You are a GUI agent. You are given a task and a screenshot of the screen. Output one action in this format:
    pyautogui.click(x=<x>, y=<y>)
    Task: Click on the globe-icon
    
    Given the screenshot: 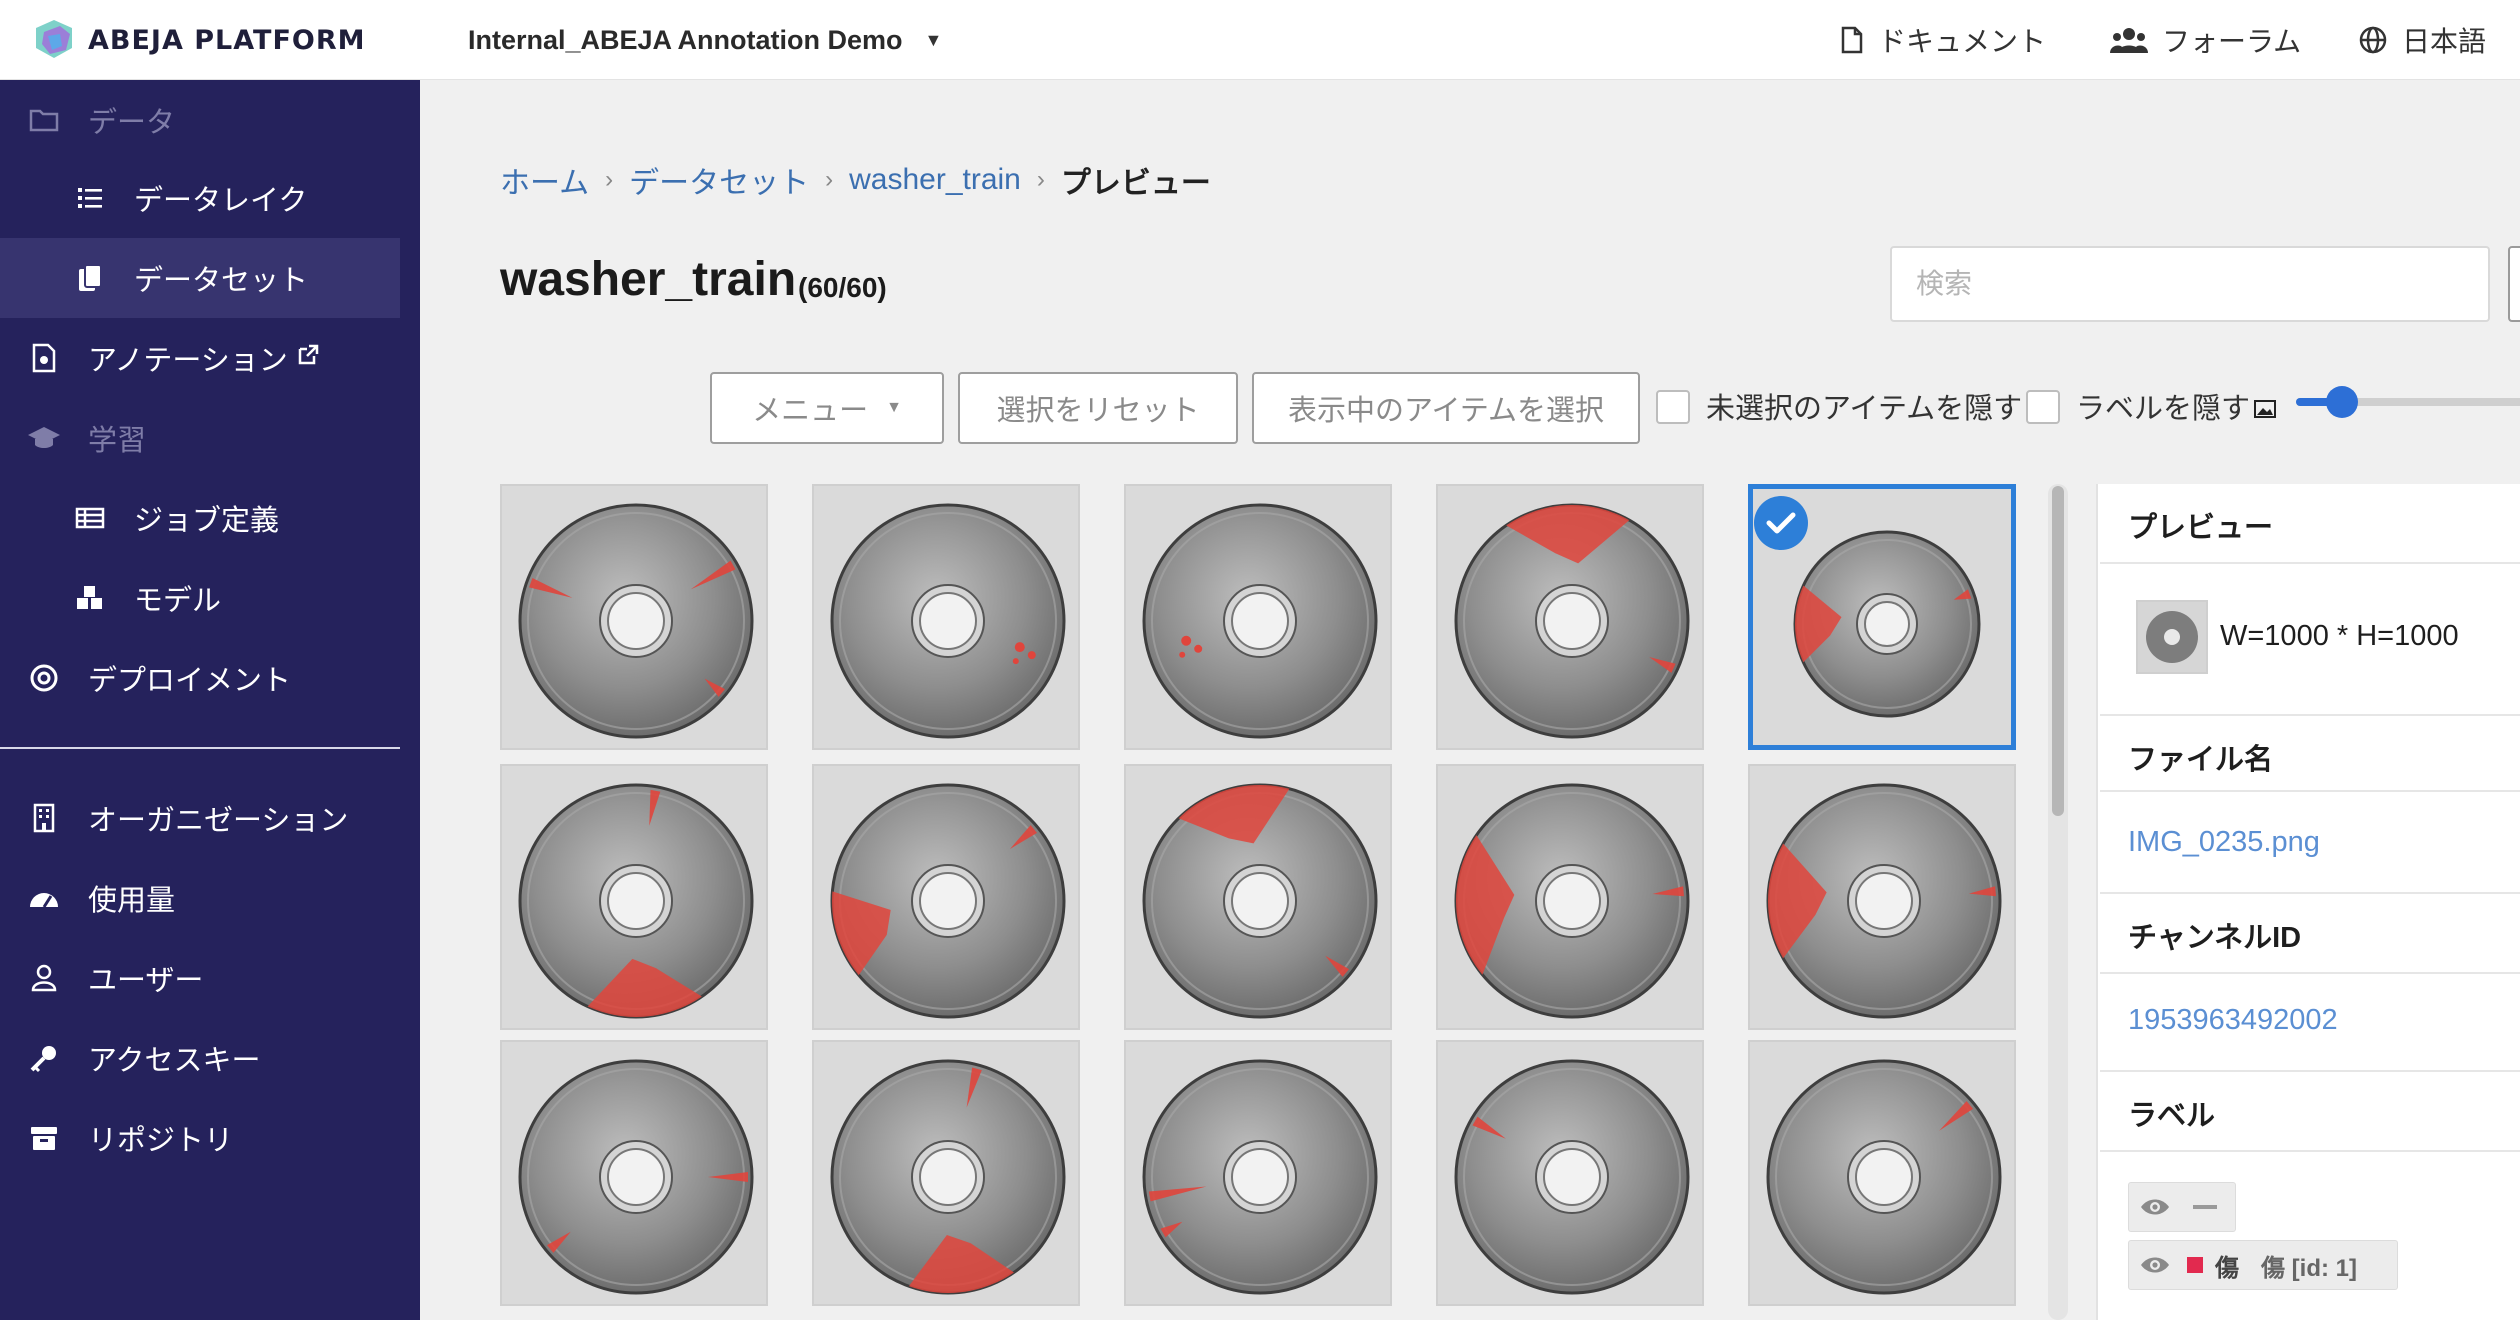 What is the action you would take?
    pyautogui.click(x=2373, y=40)
    